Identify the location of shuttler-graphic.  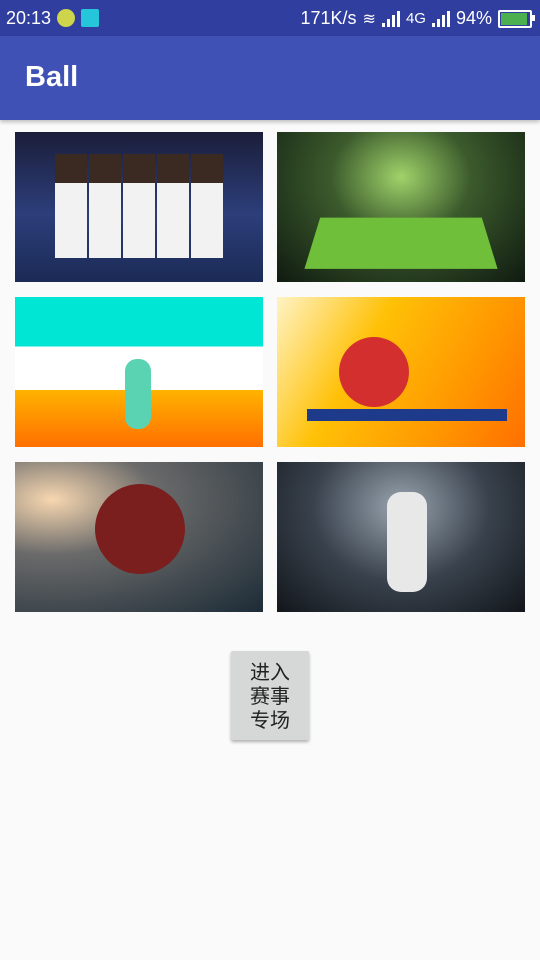
(138, 394).